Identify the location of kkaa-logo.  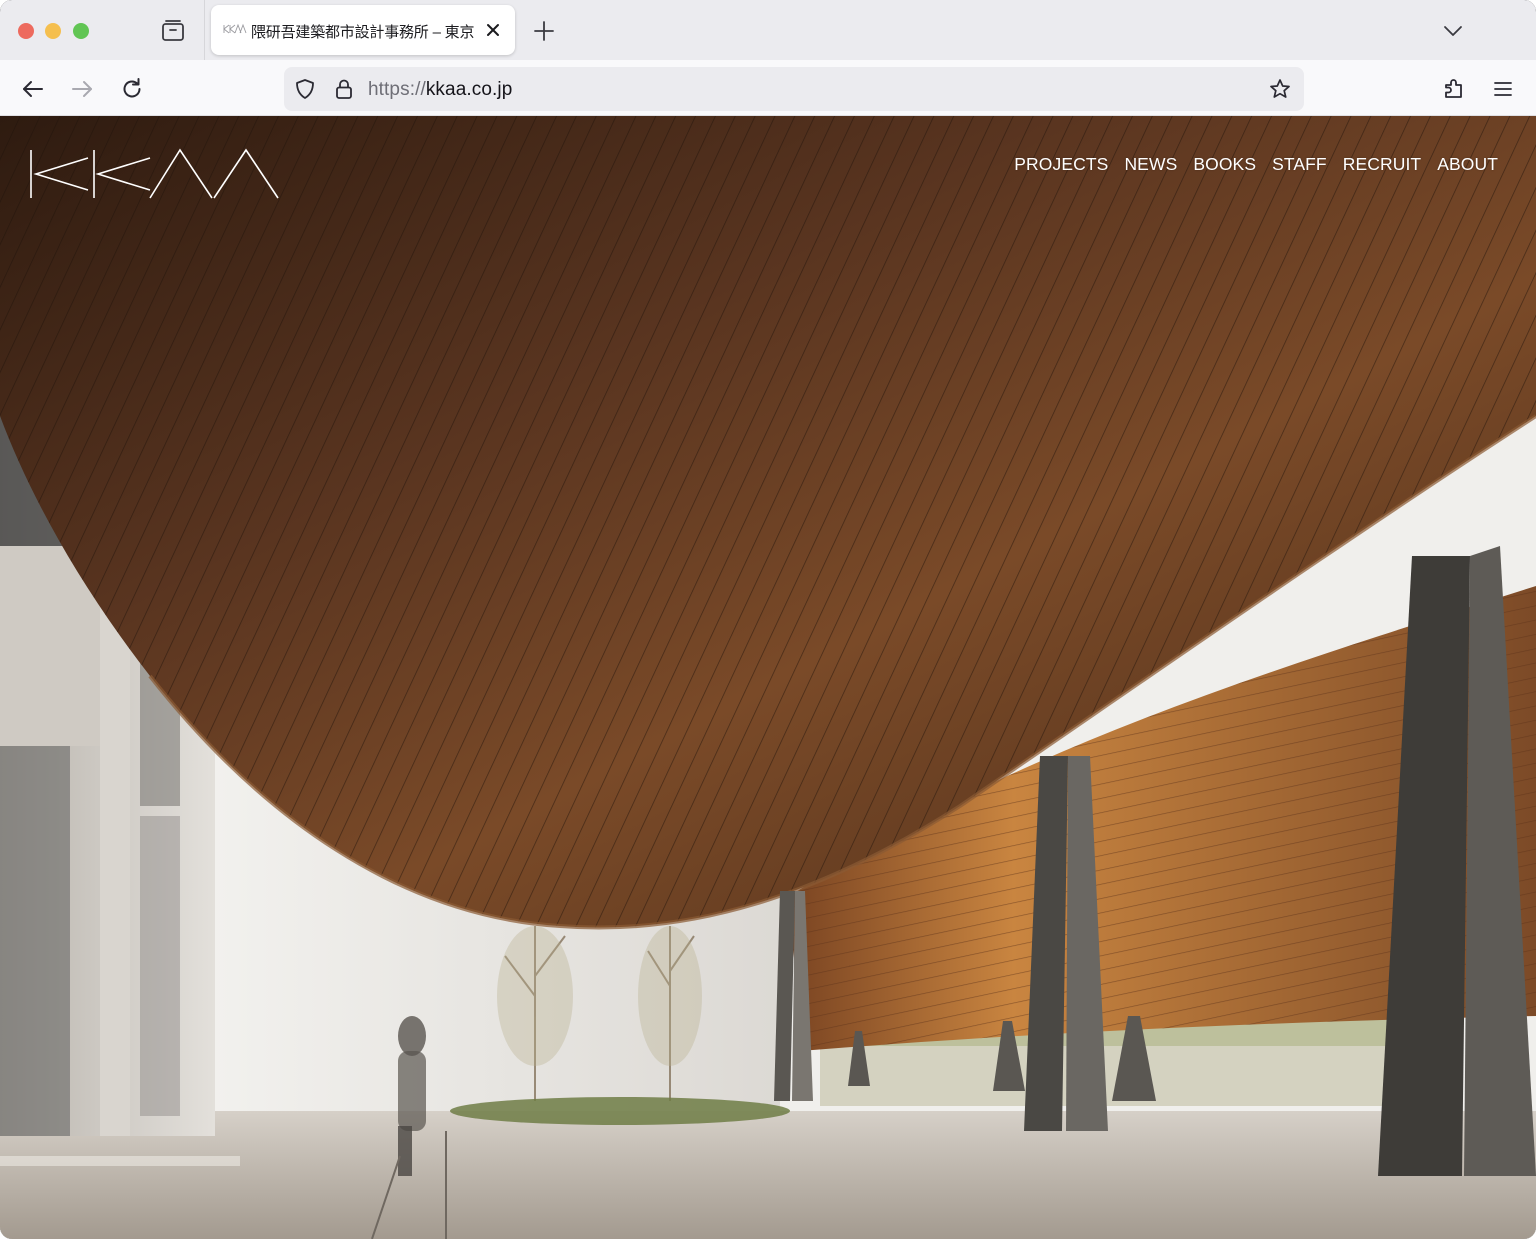
(154, 173).